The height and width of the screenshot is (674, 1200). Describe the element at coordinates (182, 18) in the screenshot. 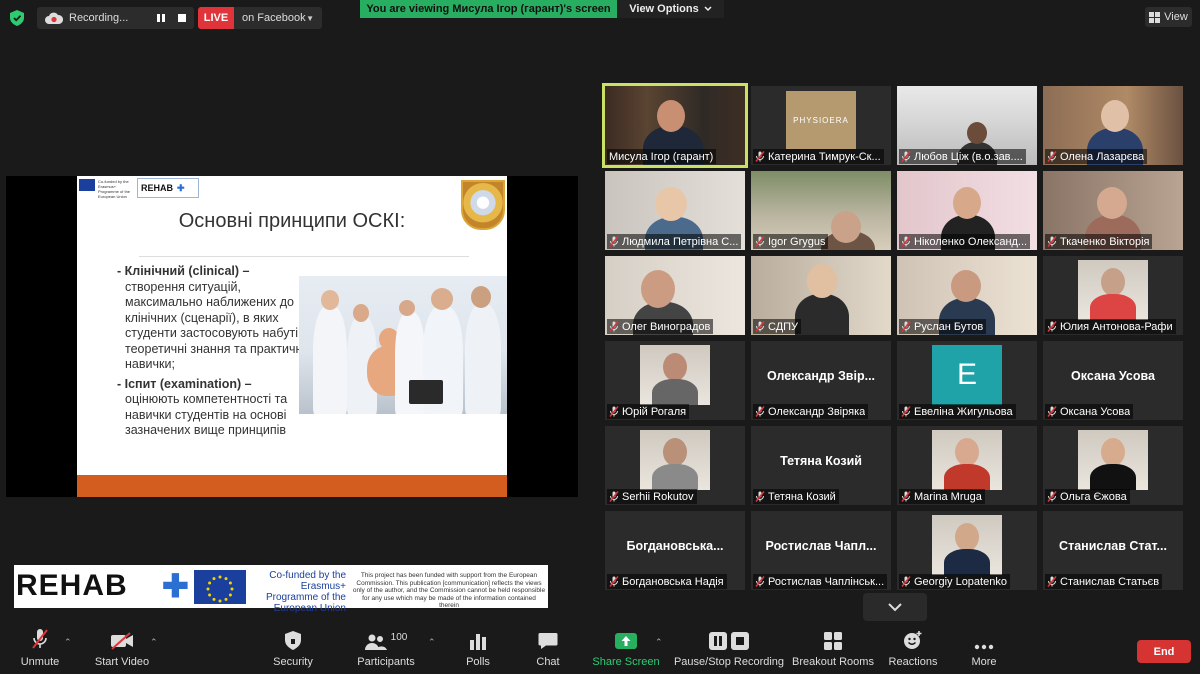

I see `stop-recording-icon` at that location.